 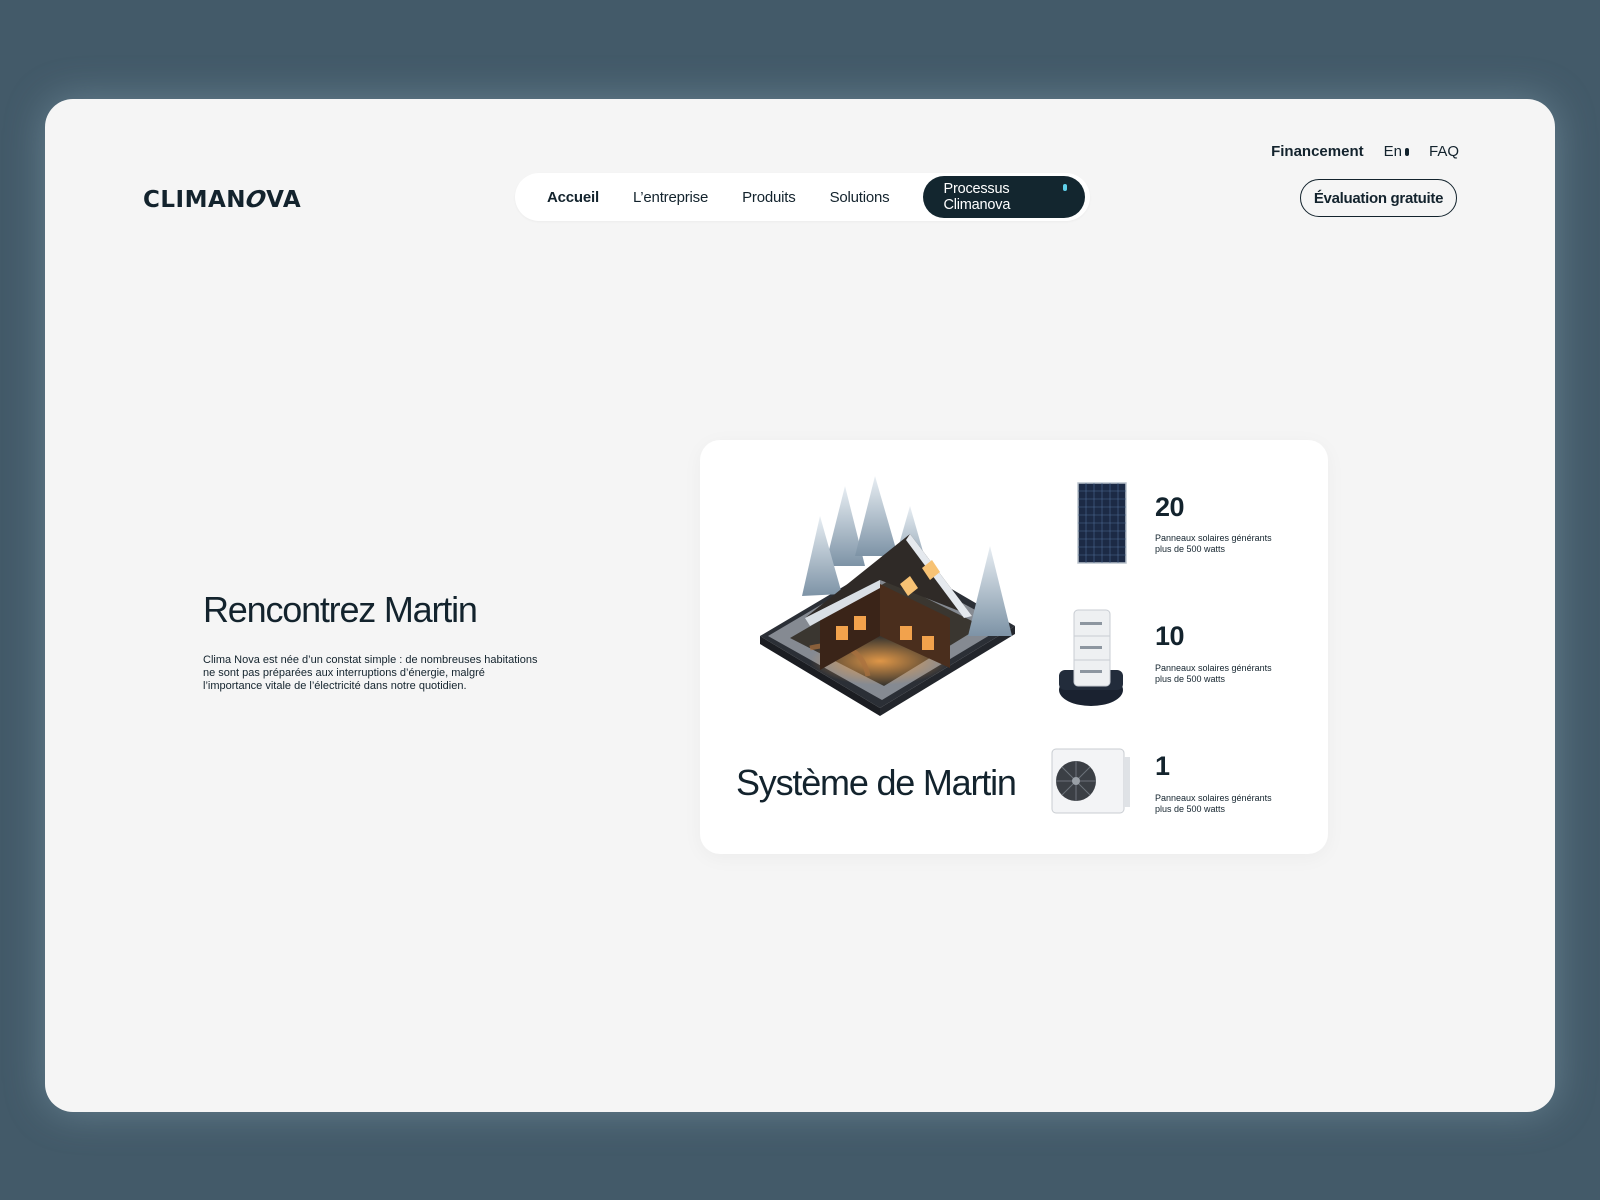 I want to click on stat-solar-value: 20, so click(x=1170, y=507).